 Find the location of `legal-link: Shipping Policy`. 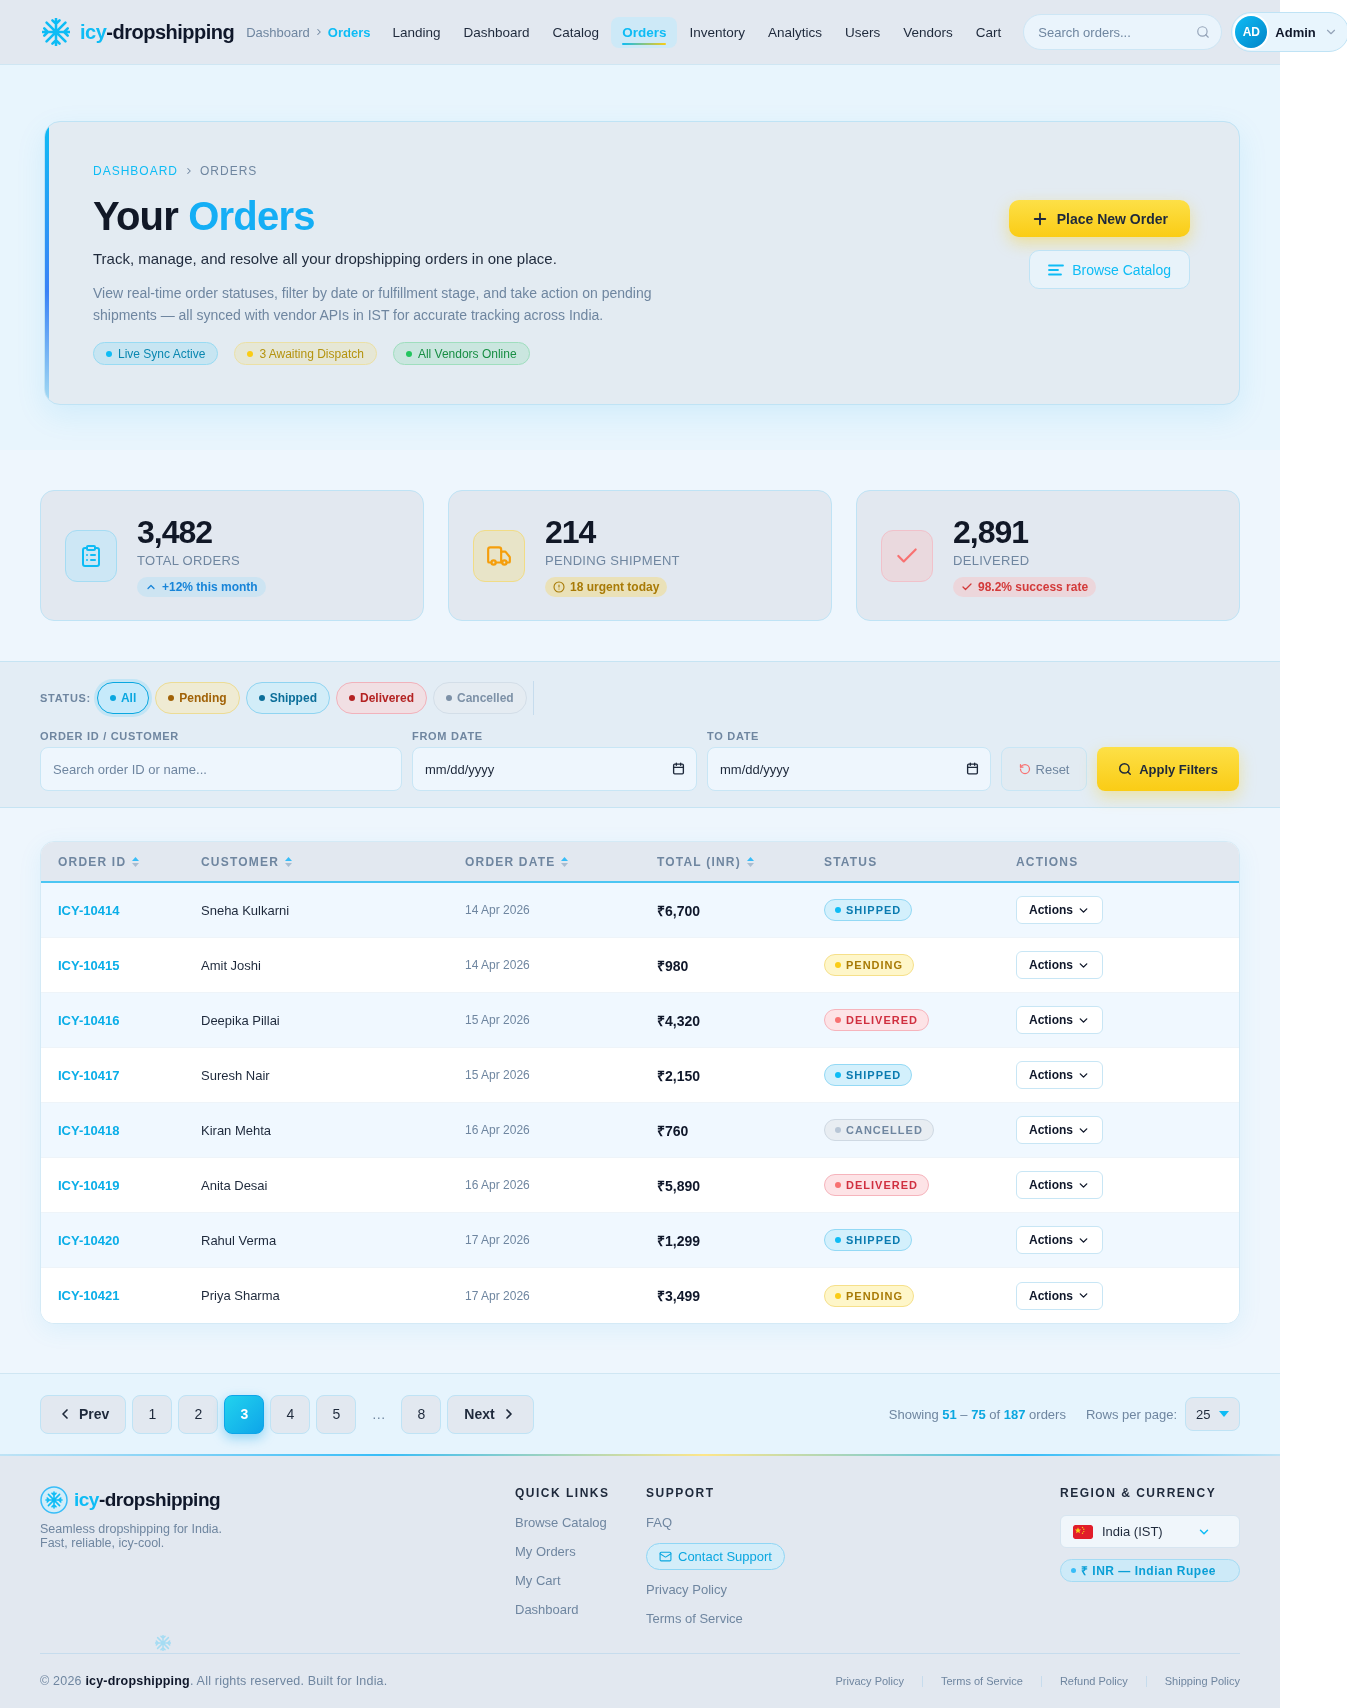

legal-link: Shipping Policy is located at coordinates (1202, 1681).